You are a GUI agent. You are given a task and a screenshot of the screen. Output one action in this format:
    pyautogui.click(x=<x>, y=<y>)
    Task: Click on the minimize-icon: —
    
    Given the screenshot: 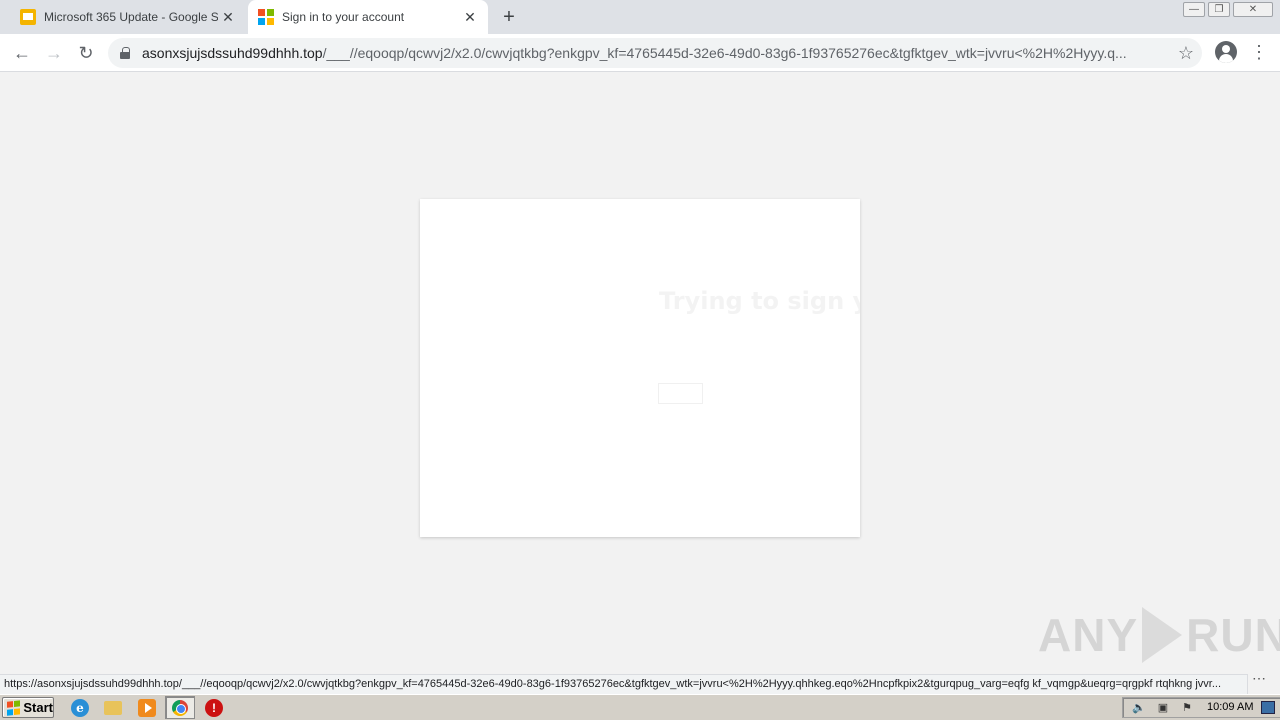 What is the action you would take?
    pyautogui.click(x=1194, y=9)
    